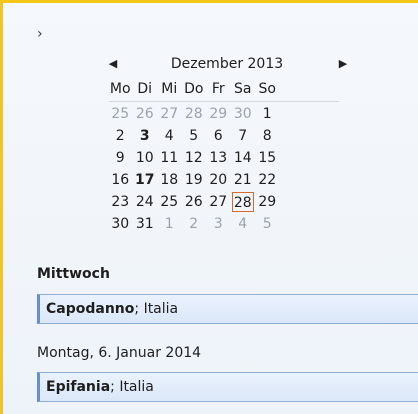  Describe the element at coordinates (120, 158) in the screenshot. I see `calendar-day: 9` at that location.